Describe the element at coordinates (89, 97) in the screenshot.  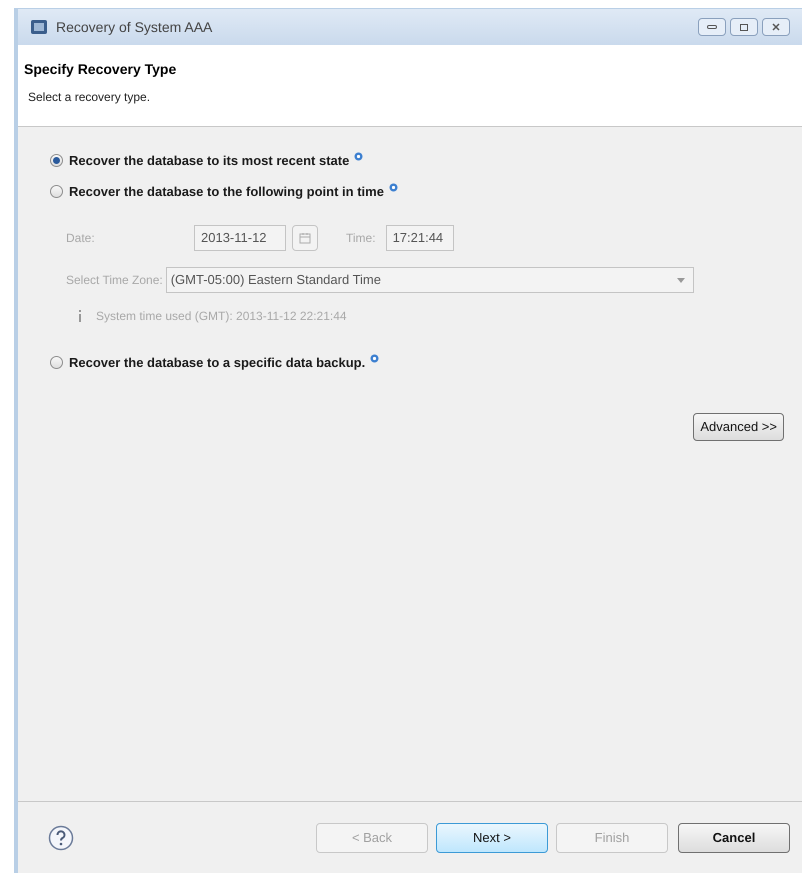
I see `page-description: Select a recovery type.` at that location.